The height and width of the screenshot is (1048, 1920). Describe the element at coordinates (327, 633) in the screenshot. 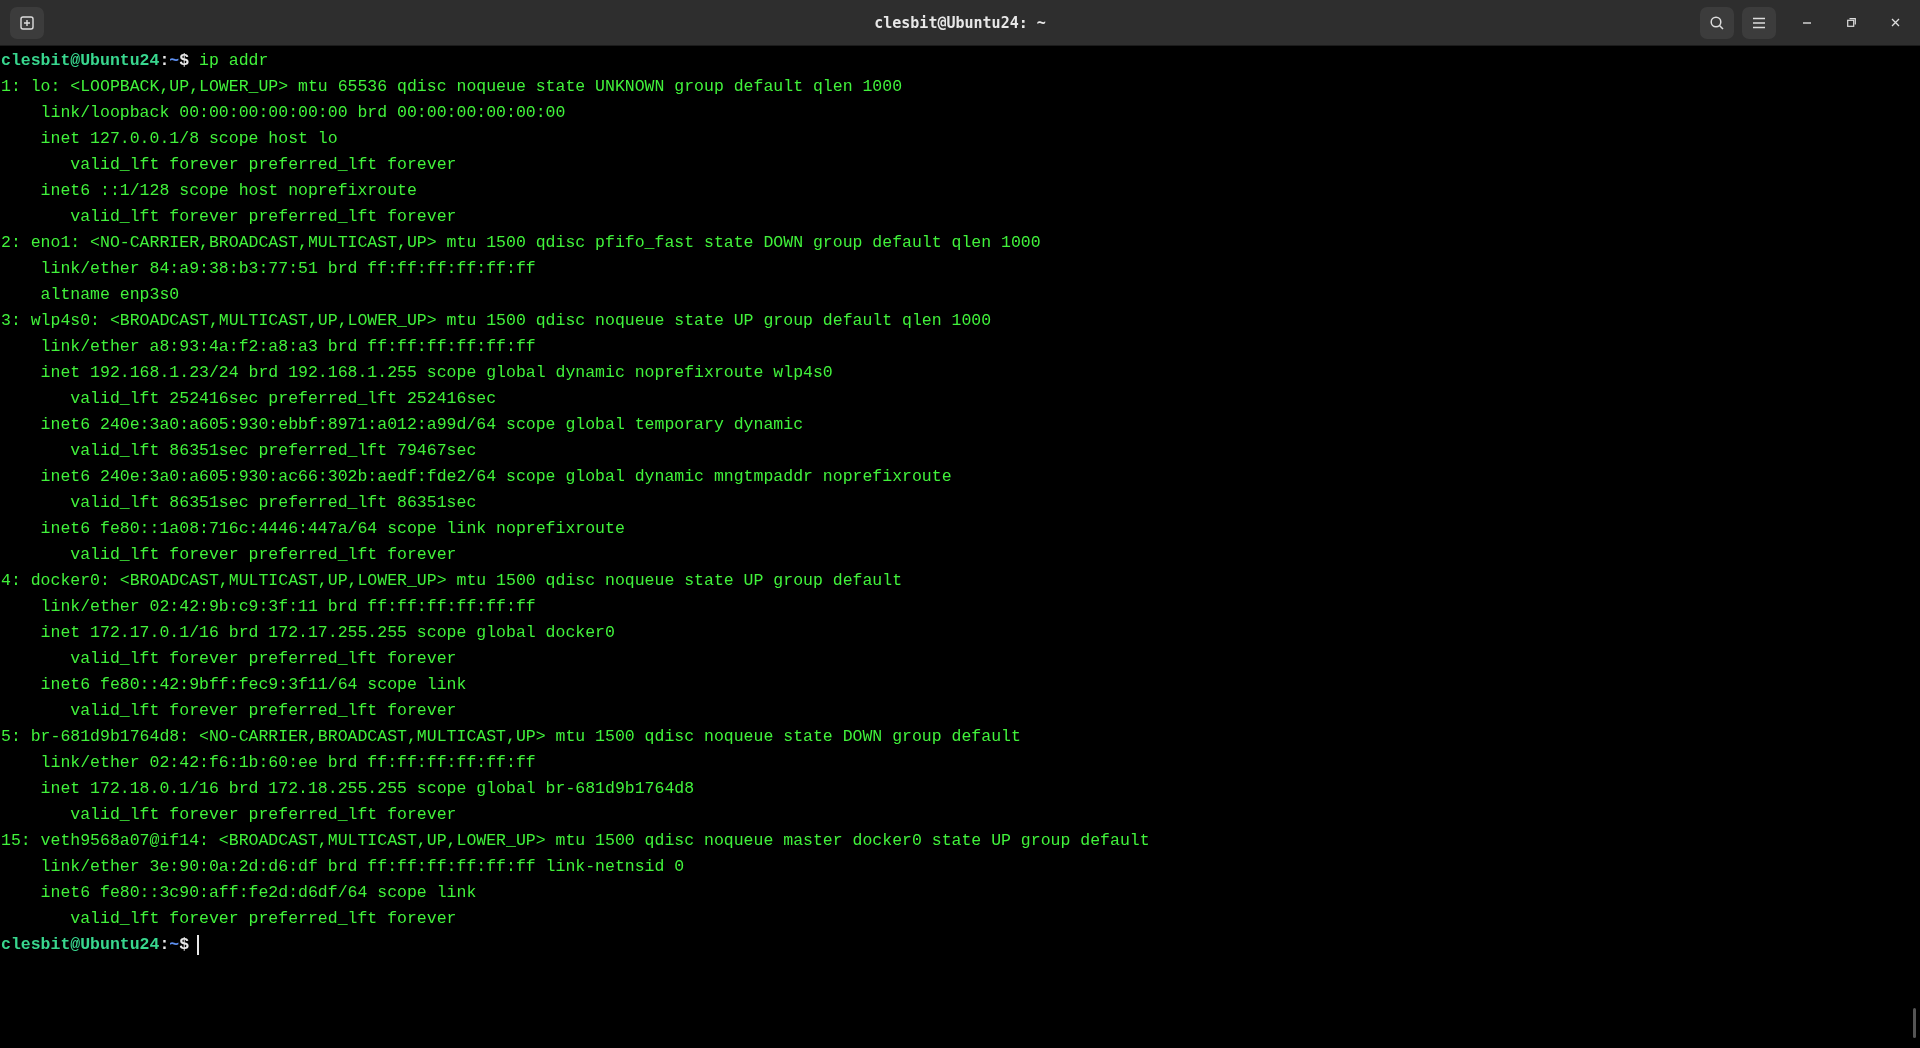

I see `output-line: inet 172.17.0.1/16 brd 172.17.255.255 scope global docker0` at that location.